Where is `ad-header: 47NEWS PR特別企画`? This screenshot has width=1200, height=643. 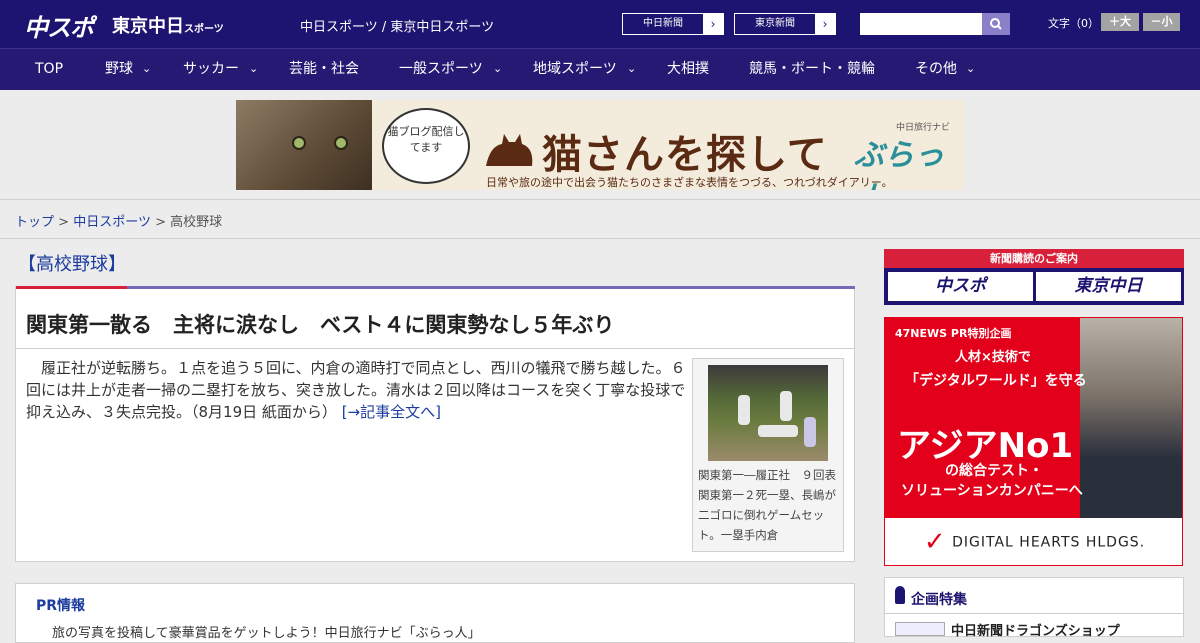 ad-header: 47NEWS PR特別企画 is located at coordinates (953, 333).